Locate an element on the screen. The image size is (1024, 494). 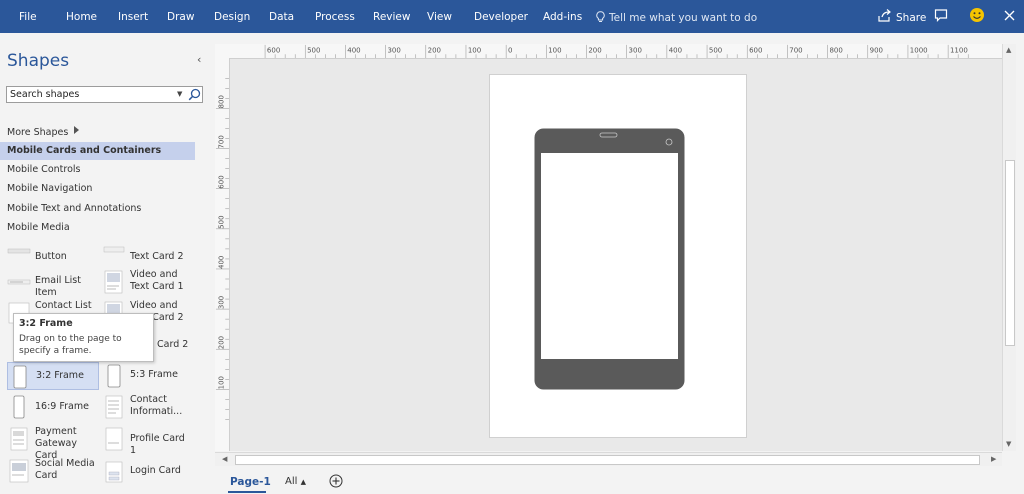
stencil-mobile-cards-and-containers: Mobile Cards and Containers is located at coordinates (97, 151).